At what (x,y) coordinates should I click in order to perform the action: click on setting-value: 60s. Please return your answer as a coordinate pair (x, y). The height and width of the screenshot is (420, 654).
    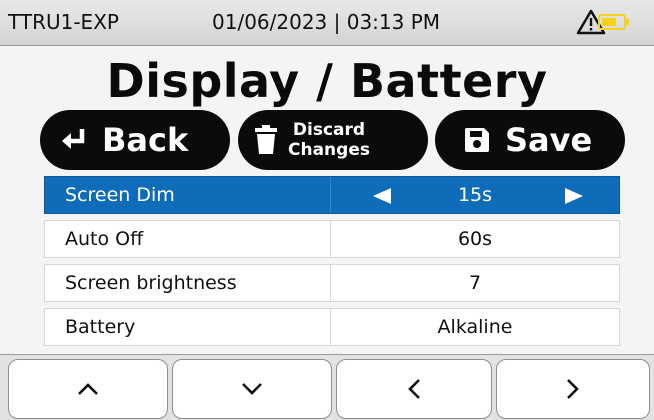
    Looking at the image, I should click on (475, 239).